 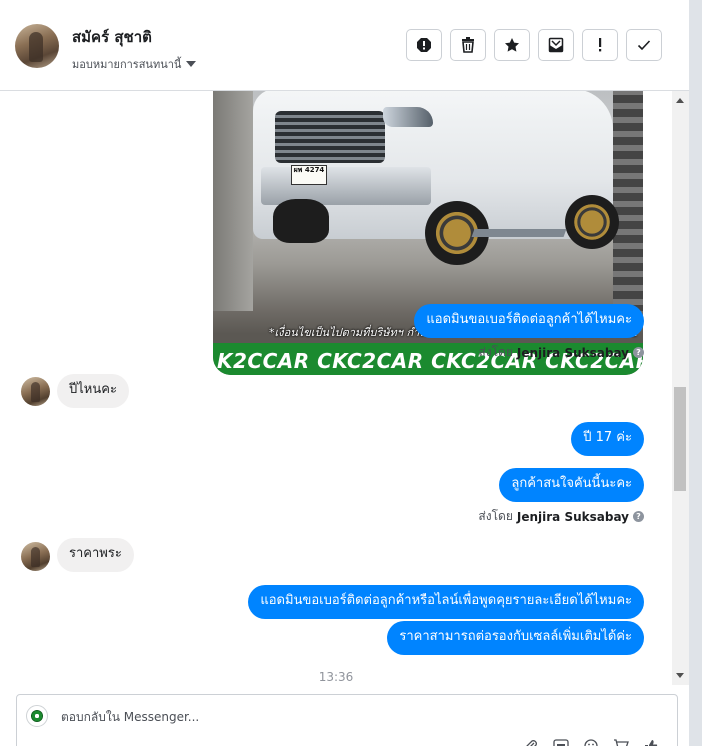 I want to click on composer-tools, so click(x=591, y=742).